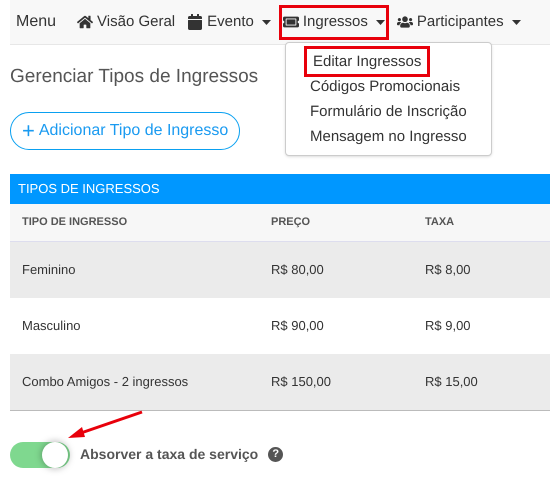 The height and width of the screenshot is (481, 550). Describe the element at coordinates (388, 136) in the screenshot. I see `dropdown-item: Mensagem no Ingresso` at that location.